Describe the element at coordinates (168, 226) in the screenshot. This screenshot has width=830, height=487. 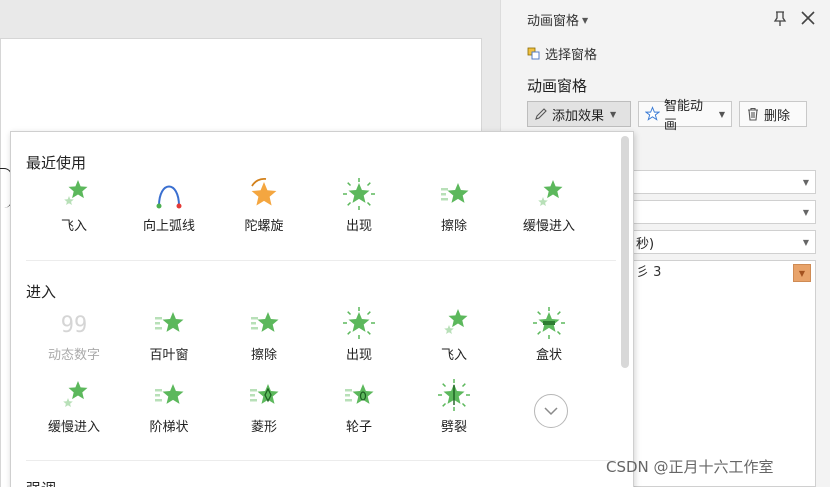
I see `effect-label: 向上弧线` at that location.